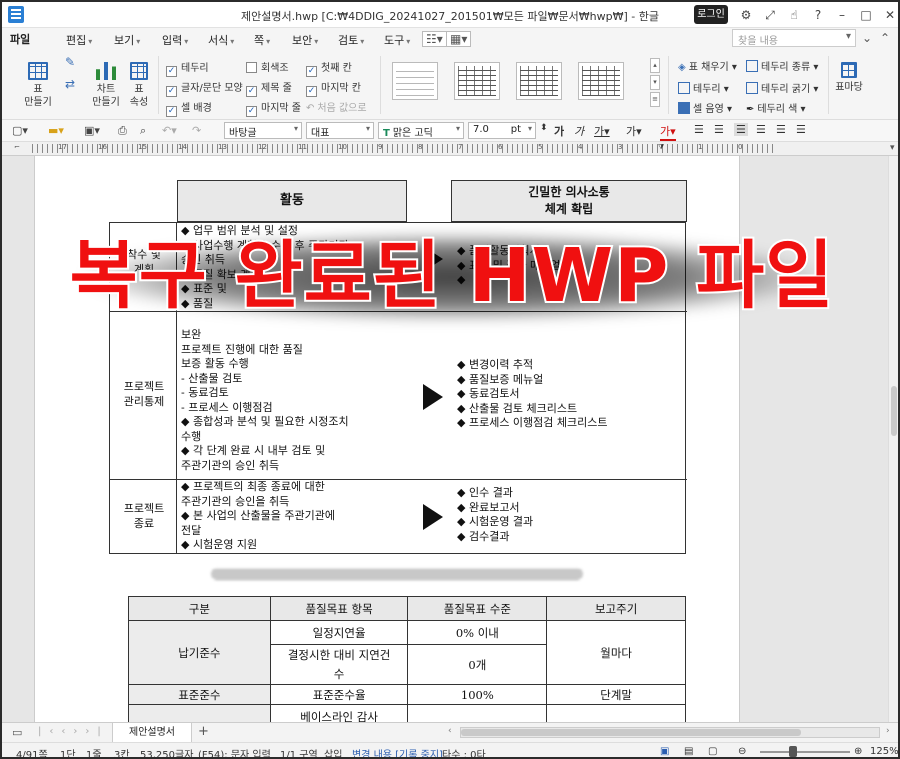 The image size is (900, 759). What do you see at coordinates (262, 40) in the screenshot?
I see `menu-page: 쪽 ▾` at bounding box center [262, 40].